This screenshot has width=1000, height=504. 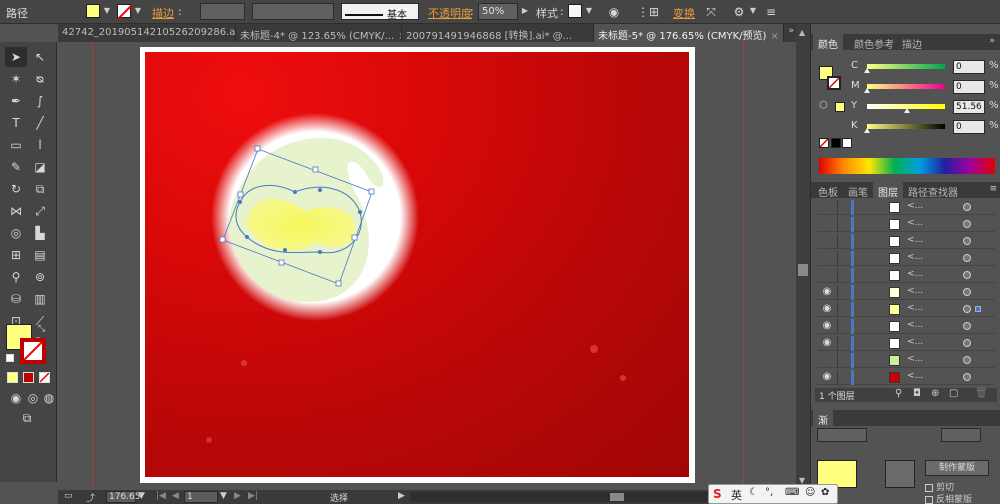 What do you see at coordinates (93, 11) in the screenshot?
I see `fill-swatch` at bounding box center [93, 11].